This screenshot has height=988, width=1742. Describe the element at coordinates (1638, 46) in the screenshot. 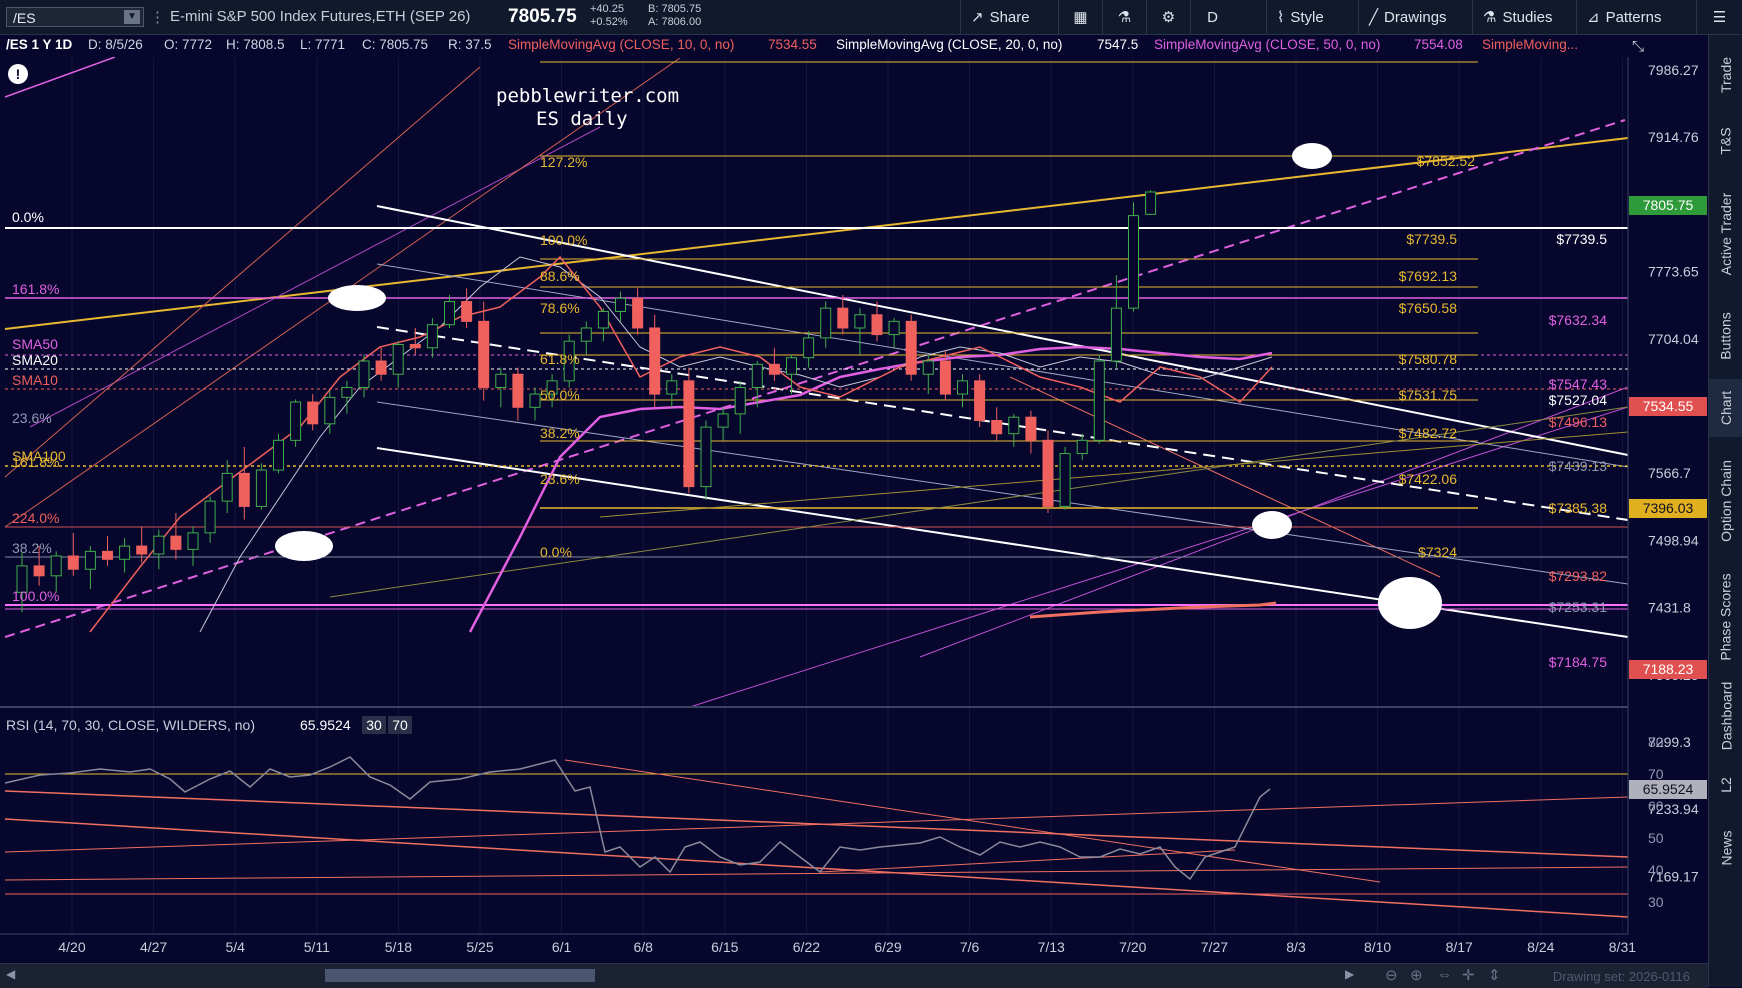

I see `collapse-icon: ⤡` at that location.